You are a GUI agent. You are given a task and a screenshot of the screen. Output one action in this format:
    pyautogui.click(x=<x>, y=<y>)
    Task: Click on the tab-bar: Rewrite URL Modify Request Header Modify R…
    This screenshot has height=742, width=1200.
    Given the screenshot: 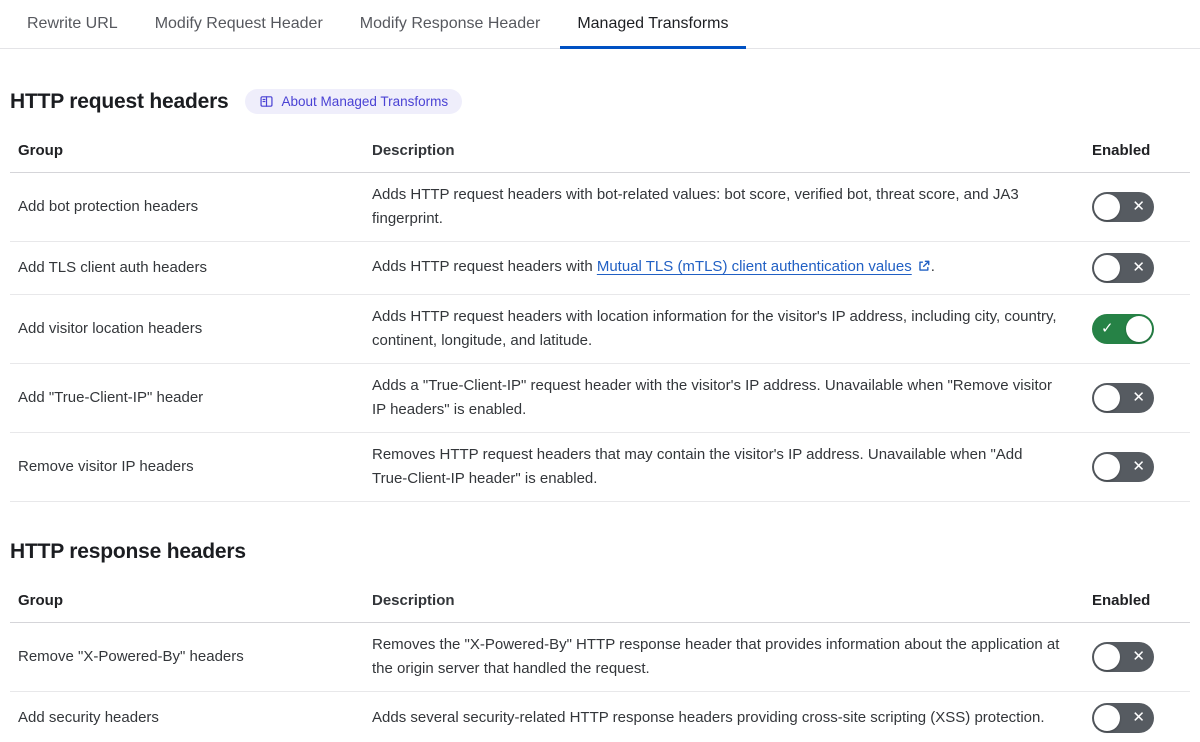 What is the action you would take?
    pyautogui.click(x=600, y=24)
    